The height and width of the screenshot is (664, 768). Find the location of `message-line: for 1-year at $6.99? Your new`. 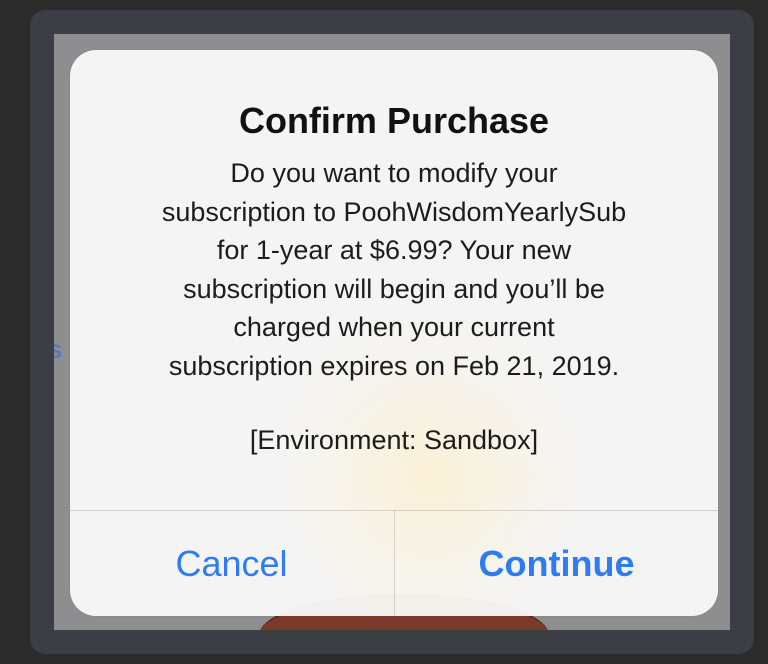

message-line: for 1-year at $6.99? Your new is located at coordinates (394, 250).